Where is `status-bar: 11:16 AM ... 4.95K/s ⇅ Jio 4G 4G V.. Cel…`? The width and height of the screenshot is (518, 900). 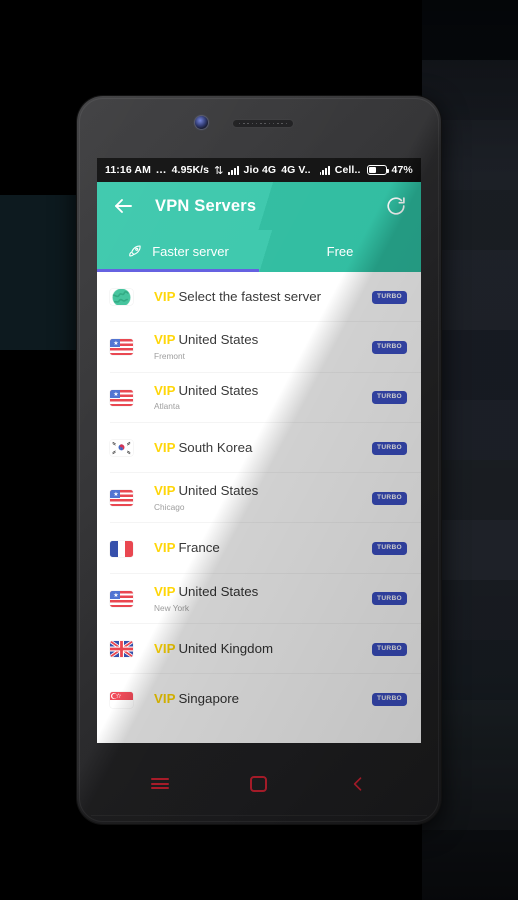 status-bar: 11:16 AM ... 4.95K/s ⇅ Jio 4G 4G V.. Cel… is located at coordinates (259, 170).